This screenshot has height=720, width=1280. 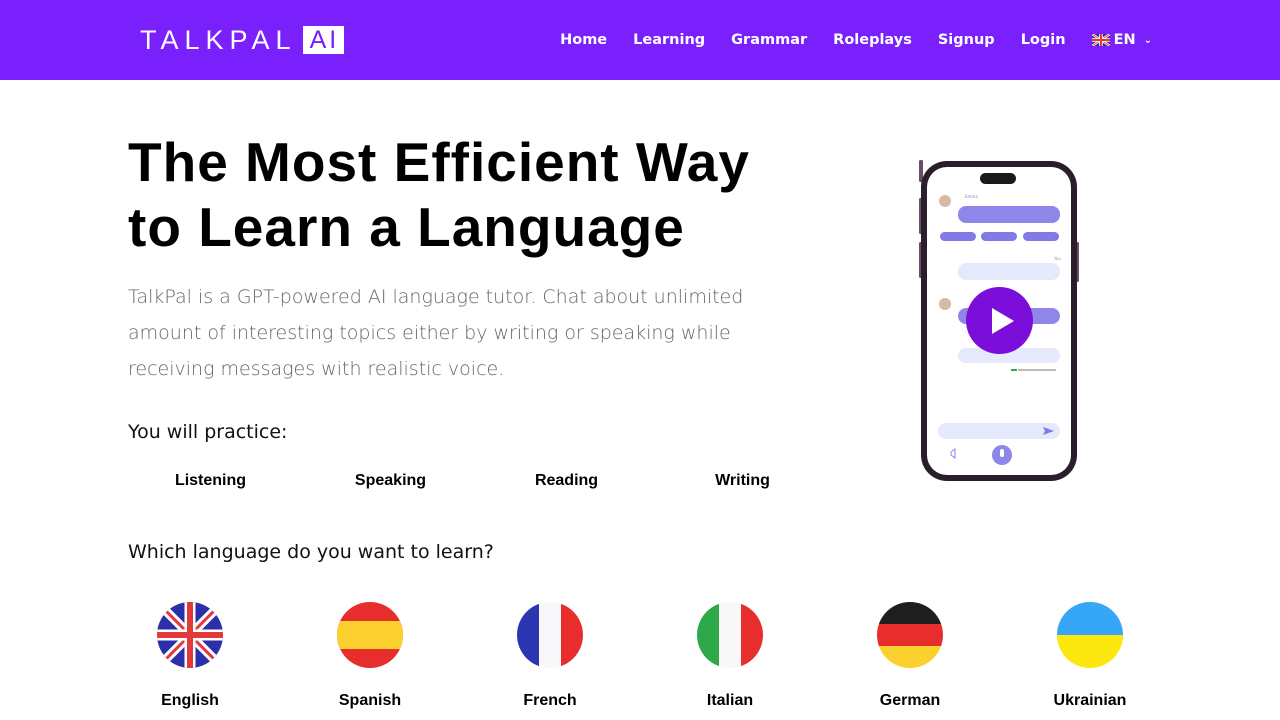 I want to click on italy-flag-icon, so click(x=730, y=635).